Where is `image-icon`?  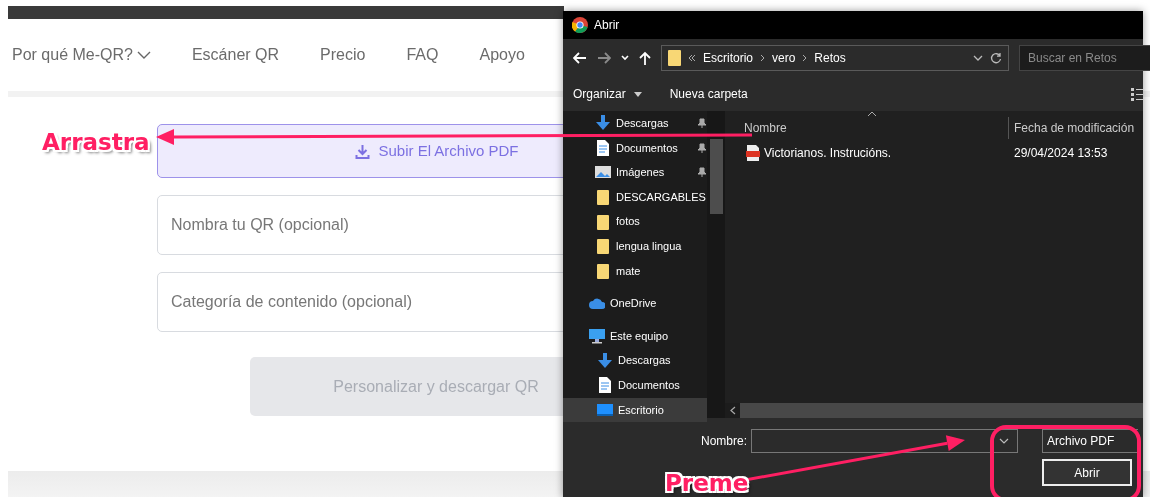 image-icon is located at coordinates (603, 172).